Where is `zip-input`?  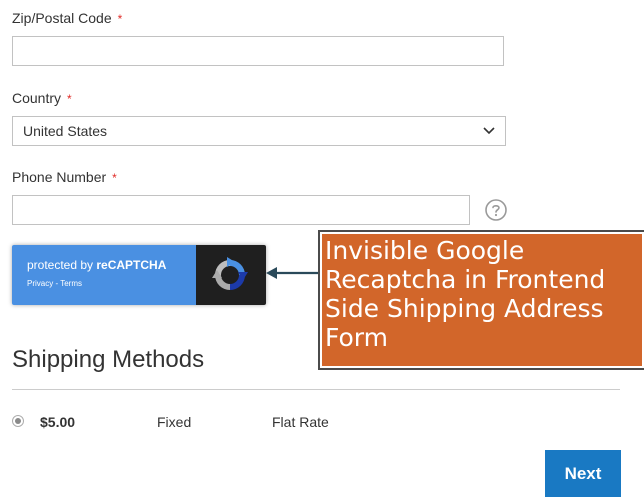
zip-input is located at coordinates (258, 51).